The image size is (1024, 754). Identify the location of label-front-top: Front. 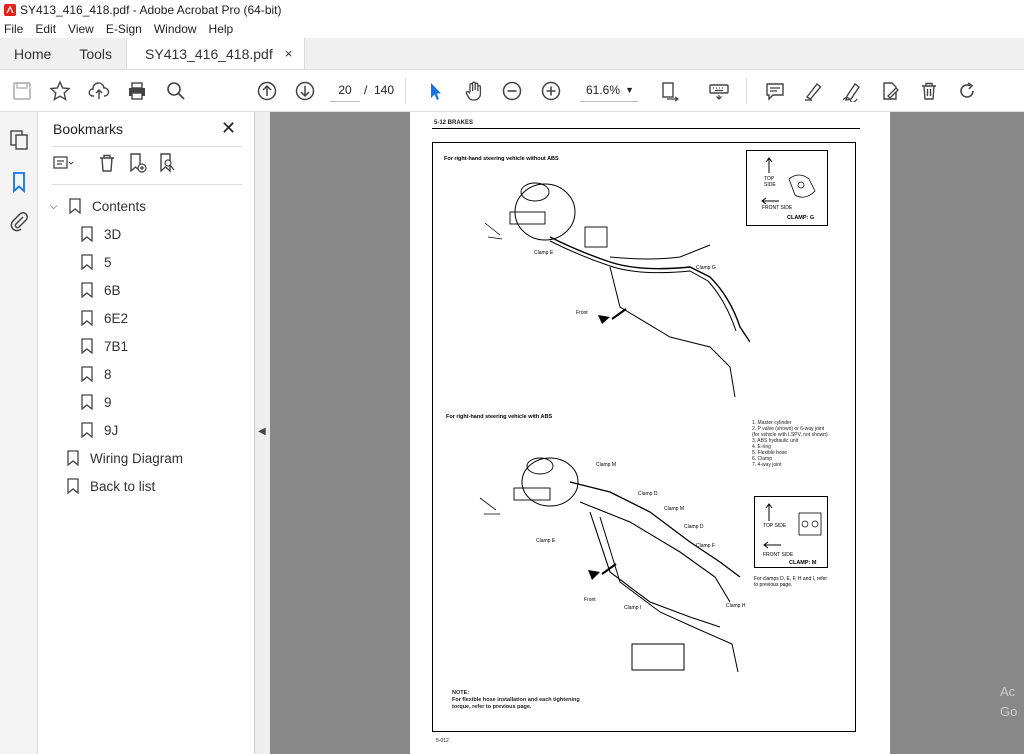
(582, 313).